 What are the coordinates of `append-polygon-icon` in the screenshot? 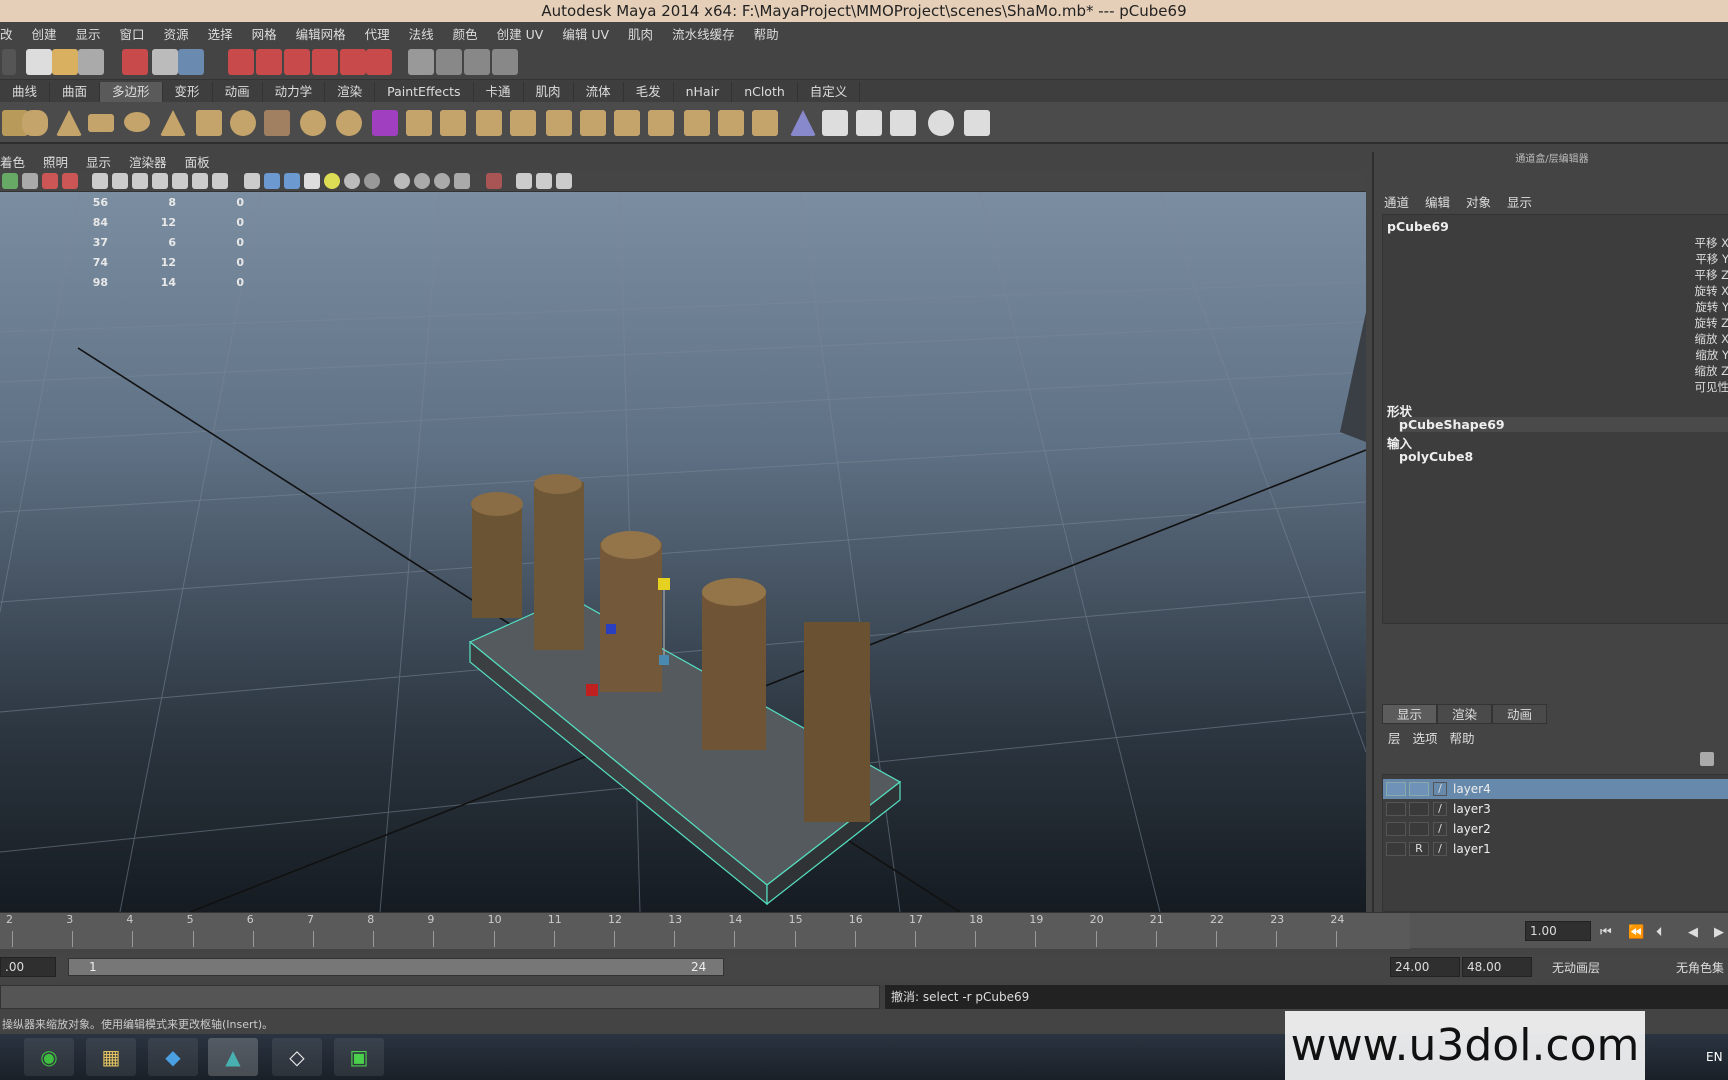 It's located at (523, 123).